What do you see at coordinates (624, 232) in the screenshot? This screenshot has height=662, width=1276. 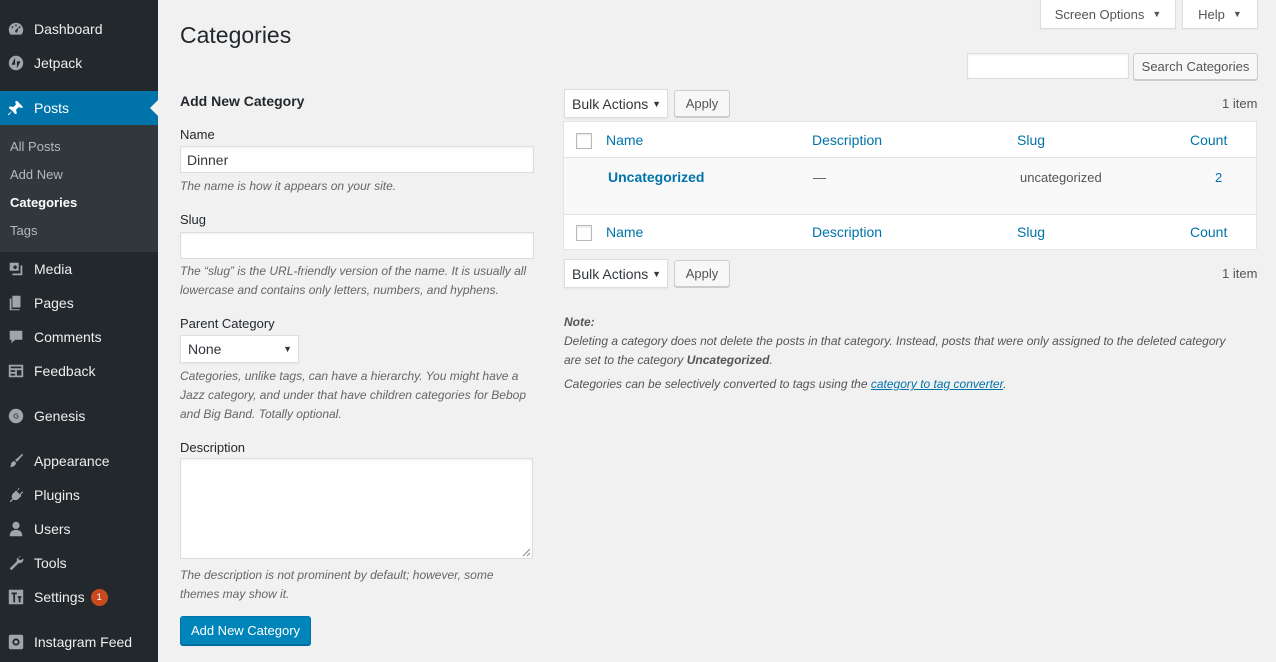 I see `column-footer-name: Name` at bounding box center [624, 232].